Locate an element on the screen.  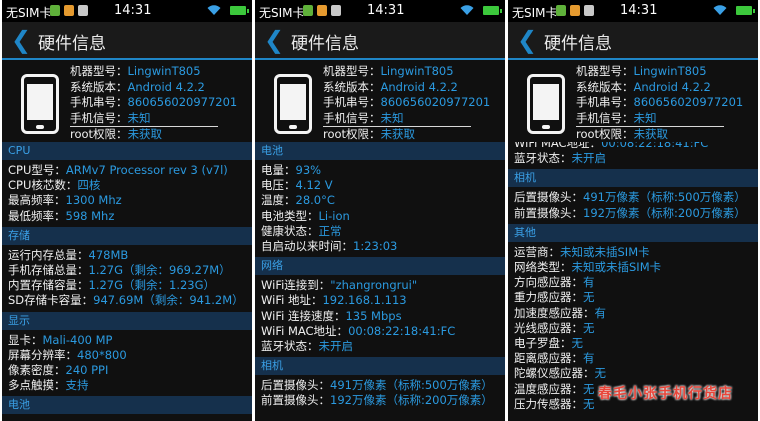
shop-watermark: 春毛小张手机行货店 is located at coordinates (665, 394).